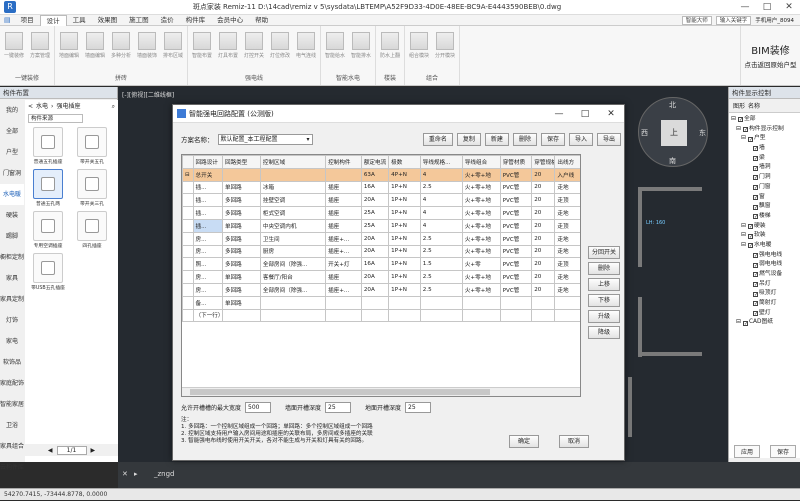  I want to click on socket-tile: 带开关三孔, so click(92, 189).